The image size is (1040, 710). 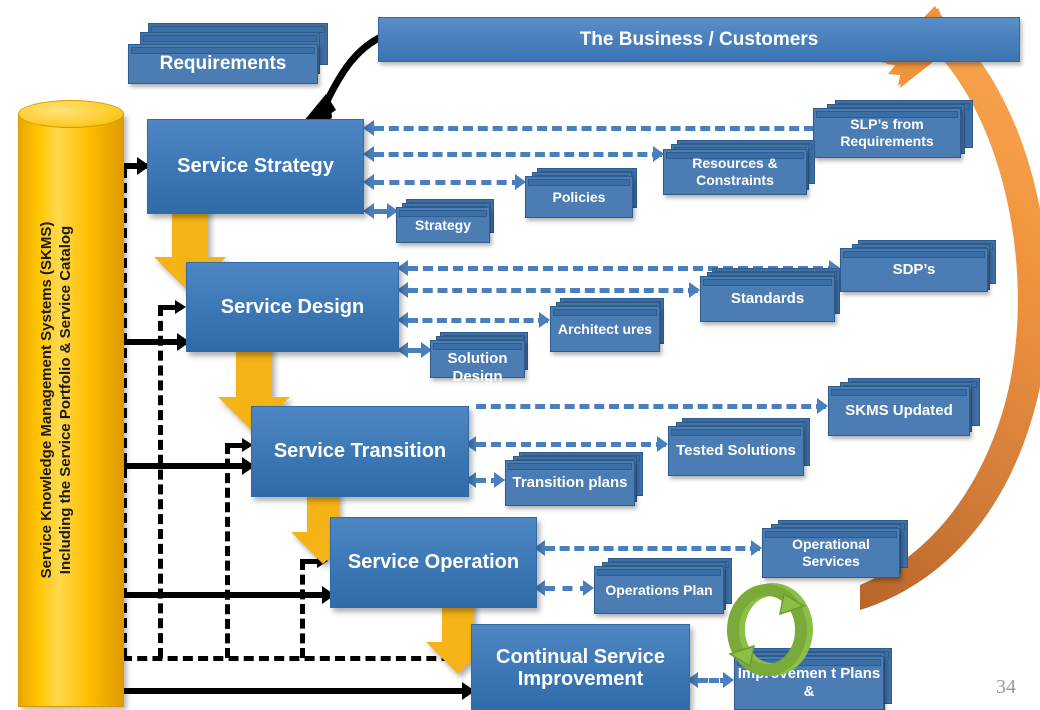 What do you see at coordinates (594, 128) in the screenshot?
I see `dashed-line-slps-to-strategy` at bounding box center [594, 128].